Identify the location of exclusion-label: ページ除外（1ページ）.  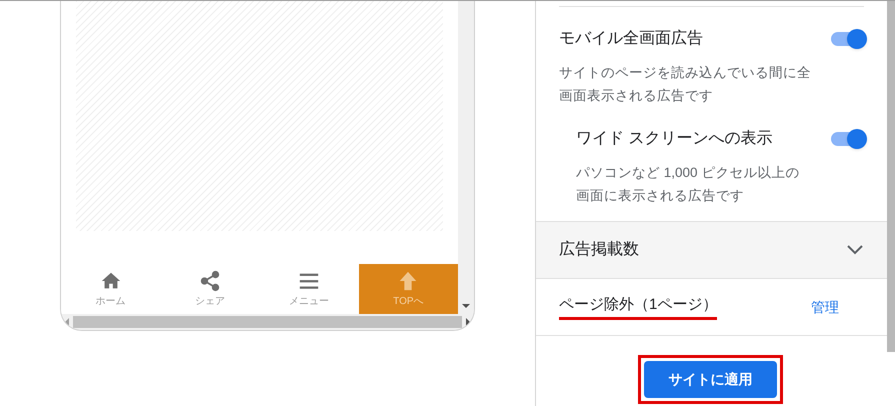
(638, 307).